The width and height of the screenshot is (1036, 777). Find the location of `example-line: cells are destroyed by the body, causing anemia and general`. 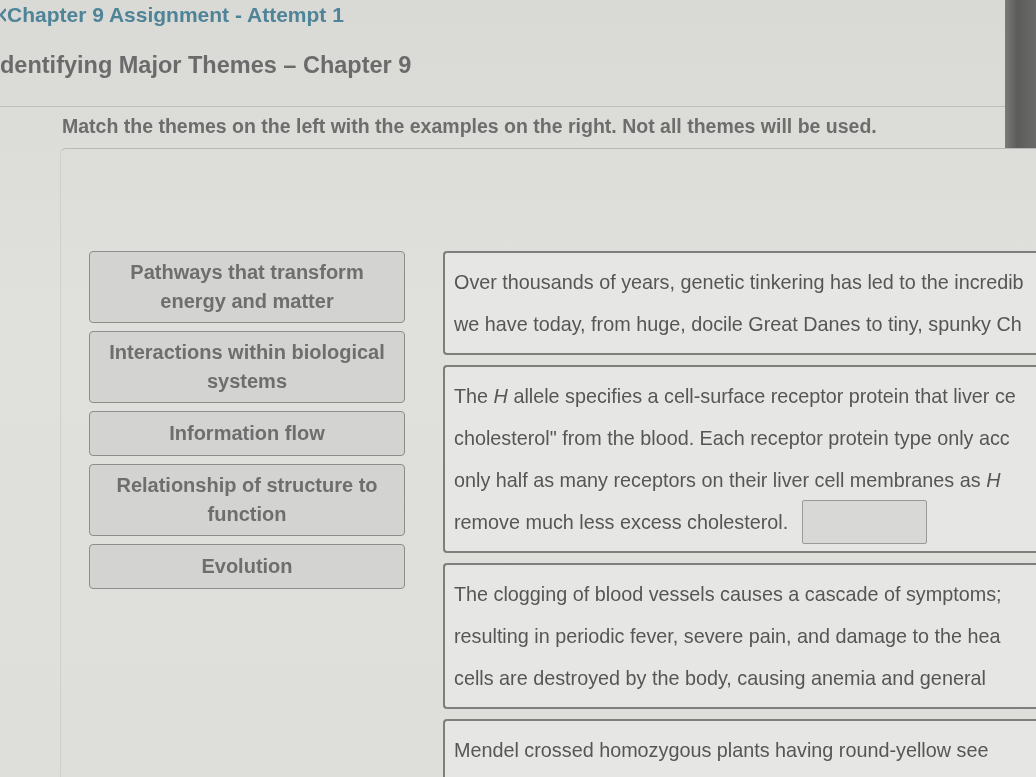

example-line: cells are destroyed by the body, causing anemia and general is located at coordinates (720, 678).